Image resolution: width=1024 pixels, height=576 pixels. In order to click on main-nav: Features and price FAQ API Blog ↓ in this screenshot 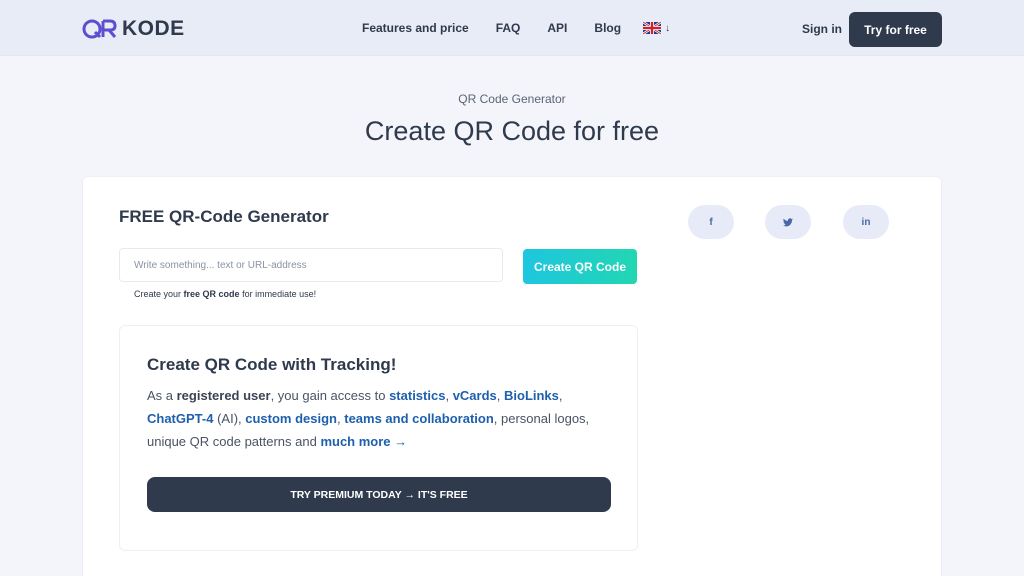, I will do `click(516, 28)`.